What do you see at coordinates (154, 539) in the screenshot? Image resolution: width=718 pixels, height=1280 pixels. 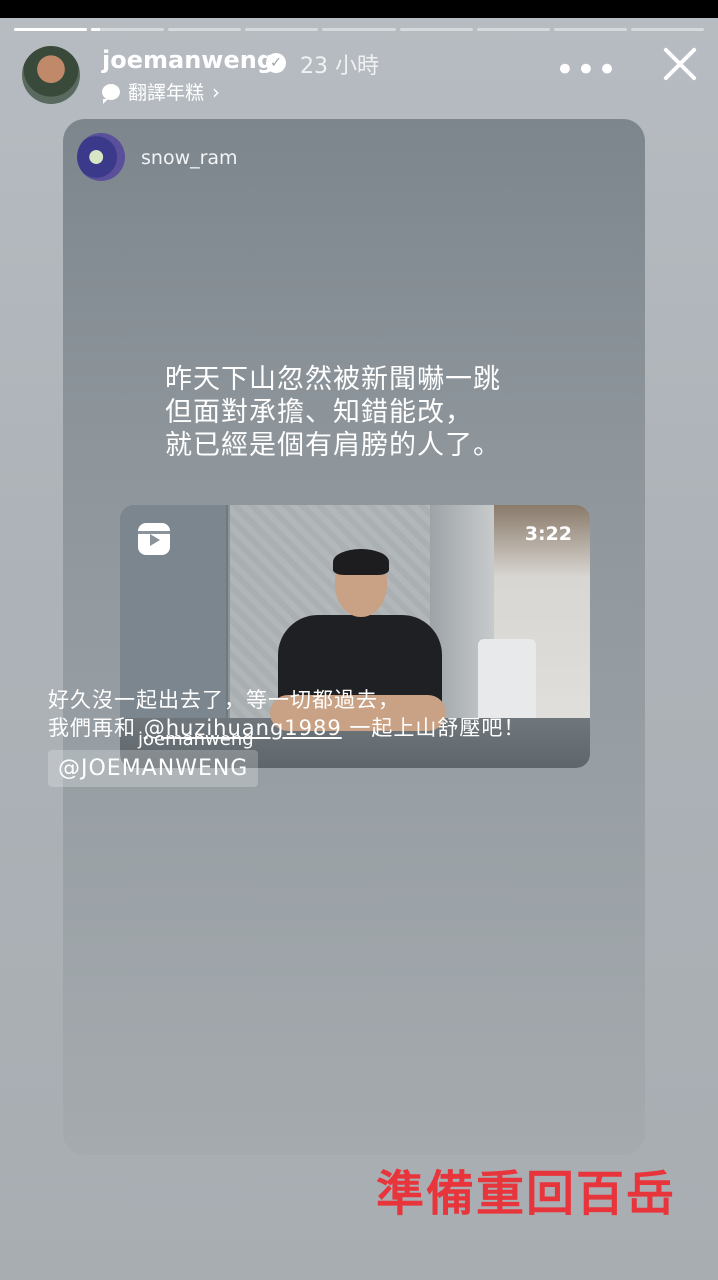 I see `reels-icon` at bounding box center [154, 539].